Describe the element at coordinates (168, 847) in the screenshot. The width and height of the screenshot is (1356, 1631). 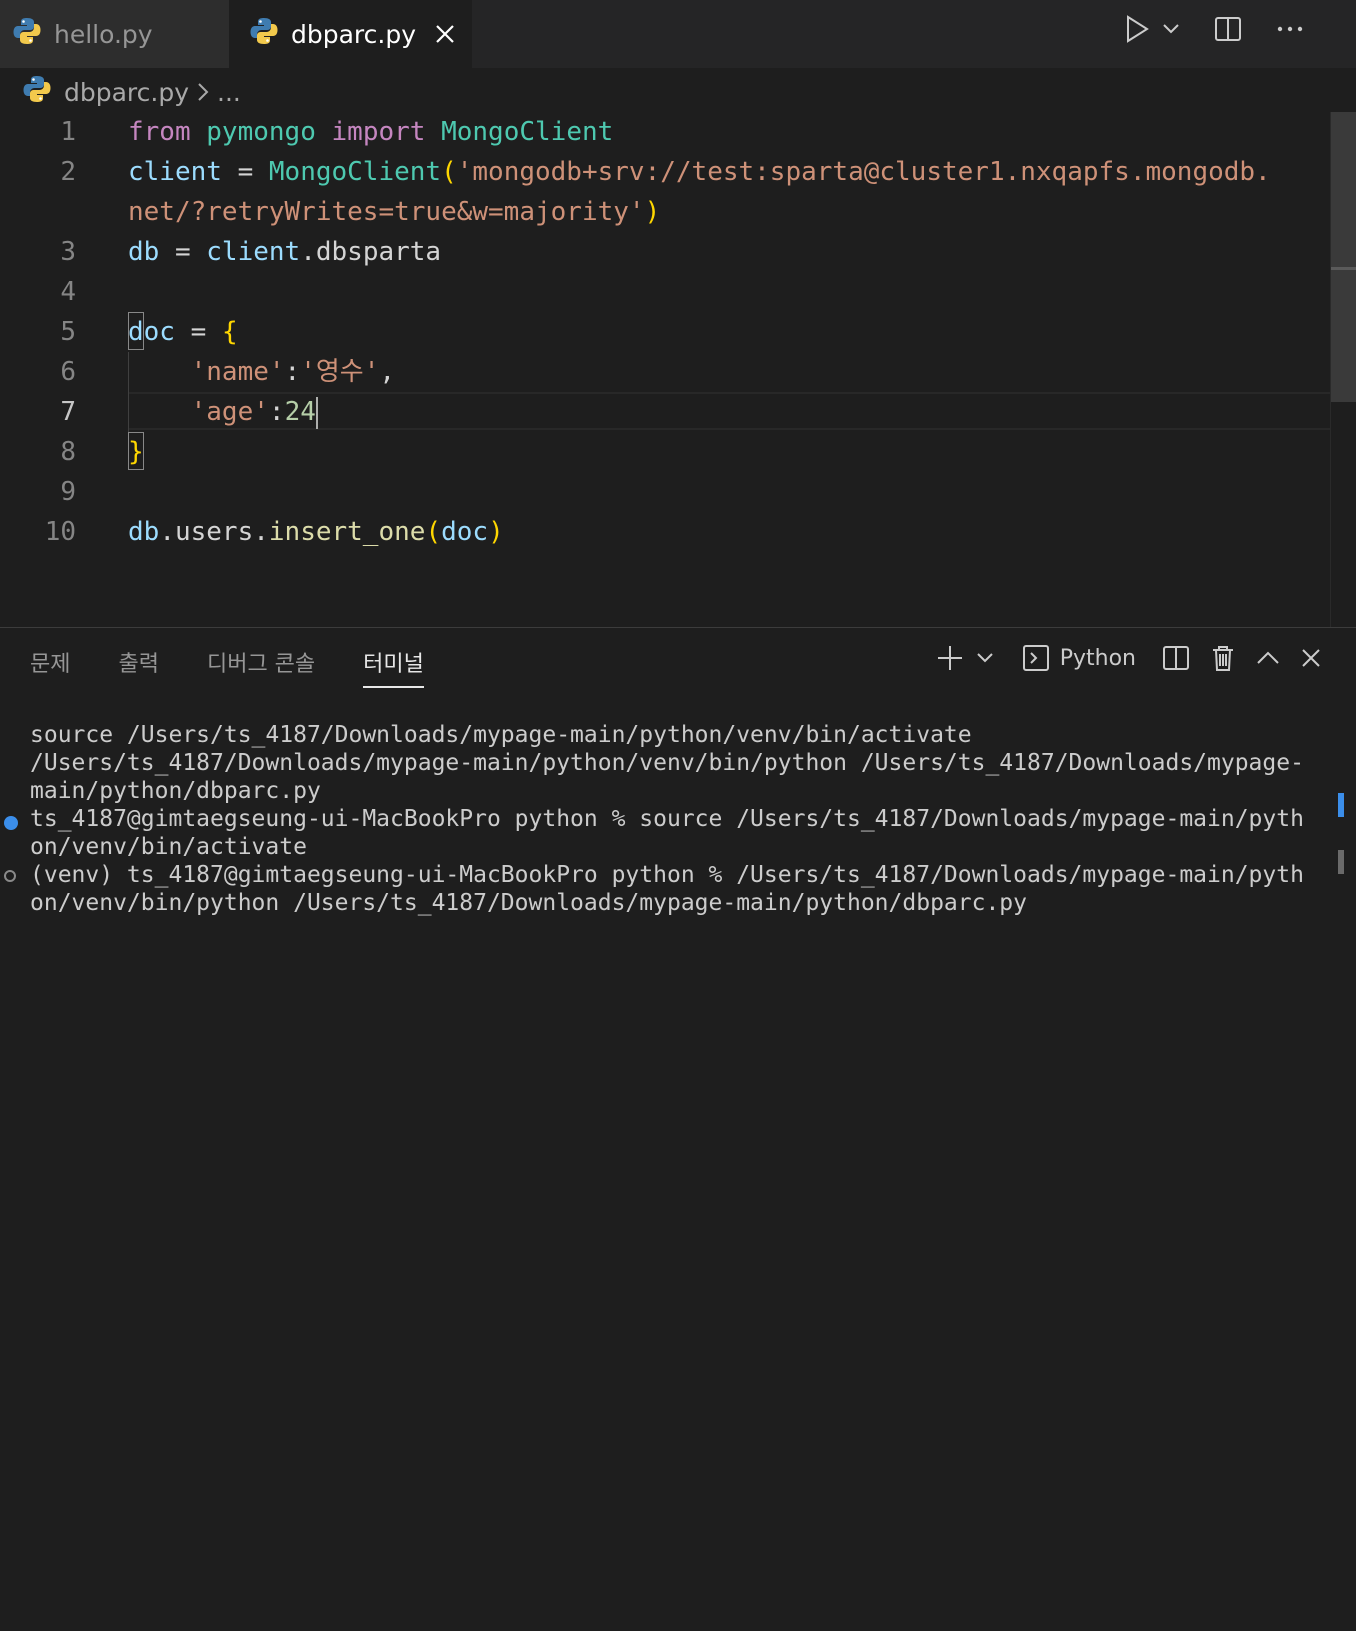
I see `terminal-line: on/venv/bin/activate` at that location.